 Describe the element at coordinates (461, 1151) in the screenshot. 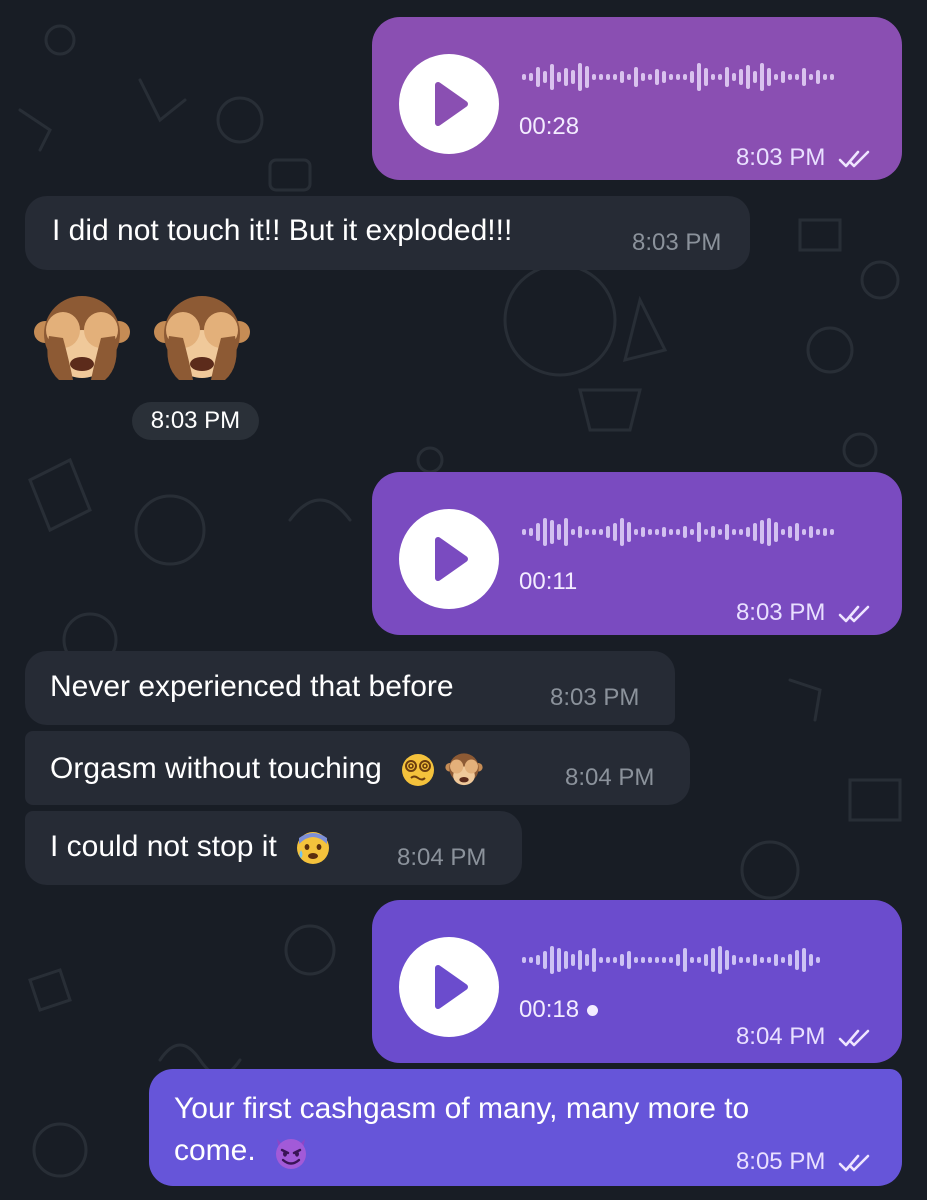

I see `message-text-line2: come.` at that location.